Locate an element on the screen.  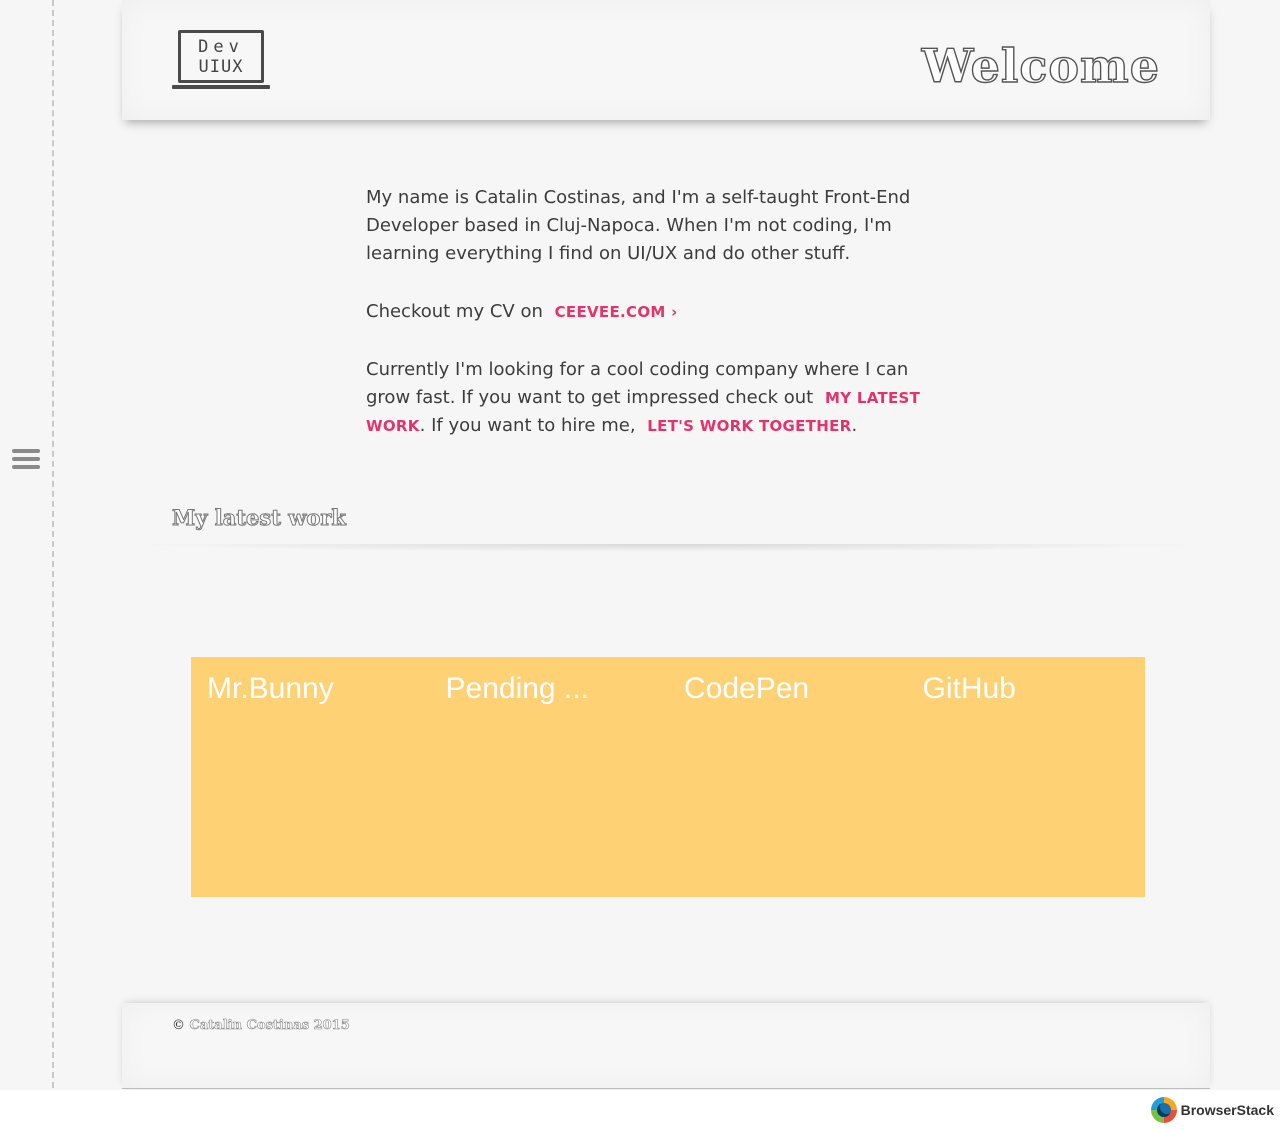
browserstack-label: BrowserStack is located at coordinates (1227, 1110).